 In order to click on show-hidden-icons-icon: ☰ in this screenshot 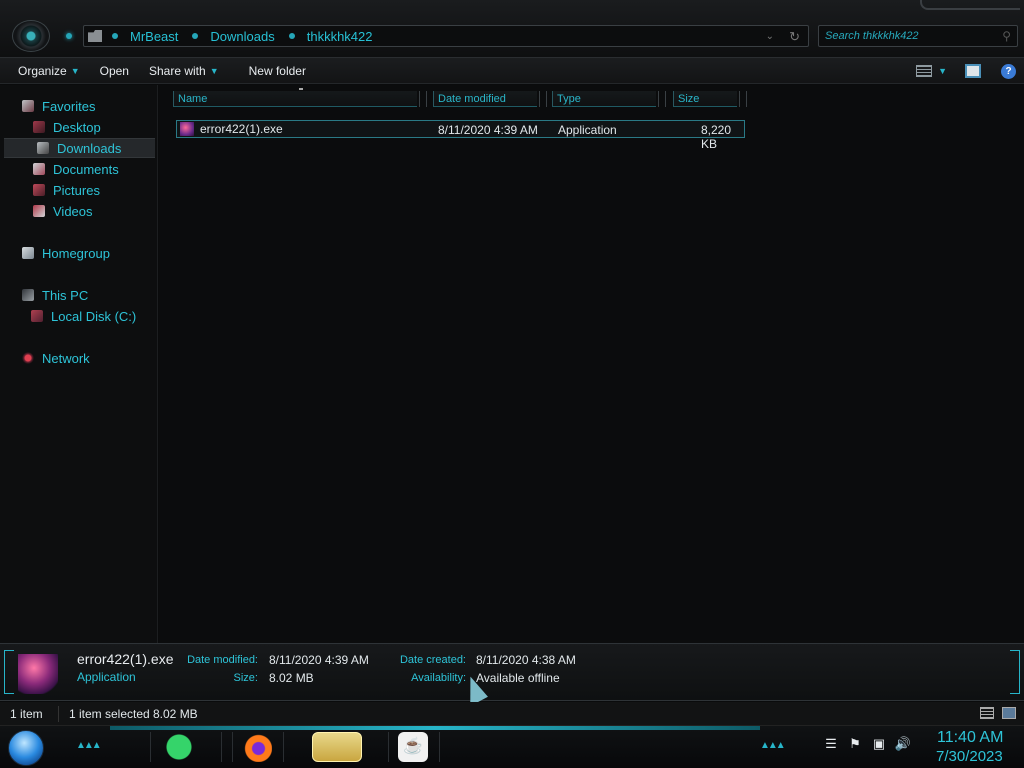, I will do `click(831, 744)`.